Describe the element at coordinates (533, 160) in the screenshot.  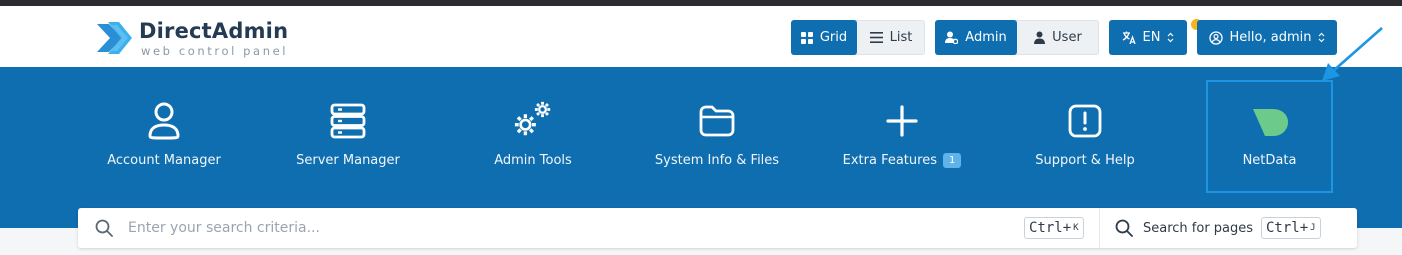
I see `nav-label-admin-tools: Admin Tools` at that location.